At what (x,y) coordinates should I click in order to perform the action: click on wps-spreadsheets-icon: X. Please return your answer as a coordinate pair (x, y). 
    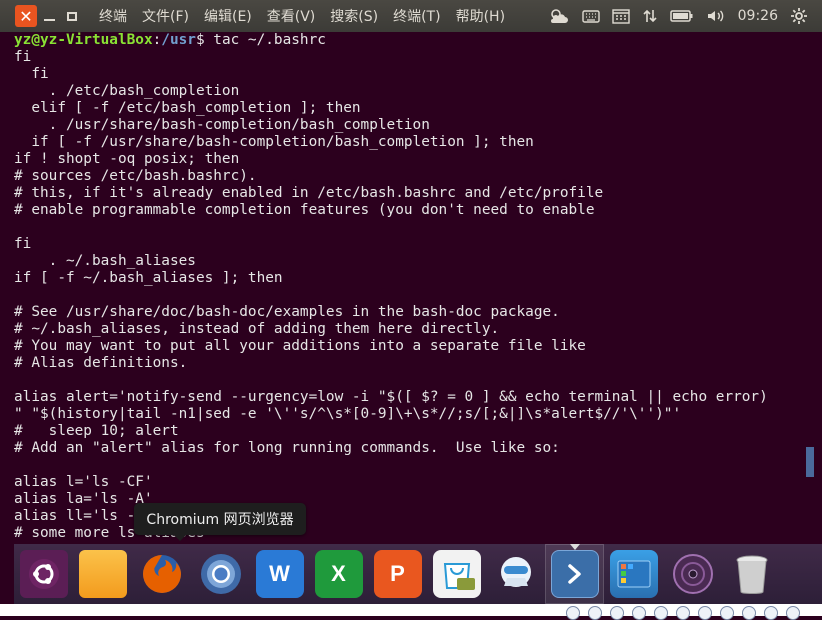
    Looking at the image, I should click on (338, 574).